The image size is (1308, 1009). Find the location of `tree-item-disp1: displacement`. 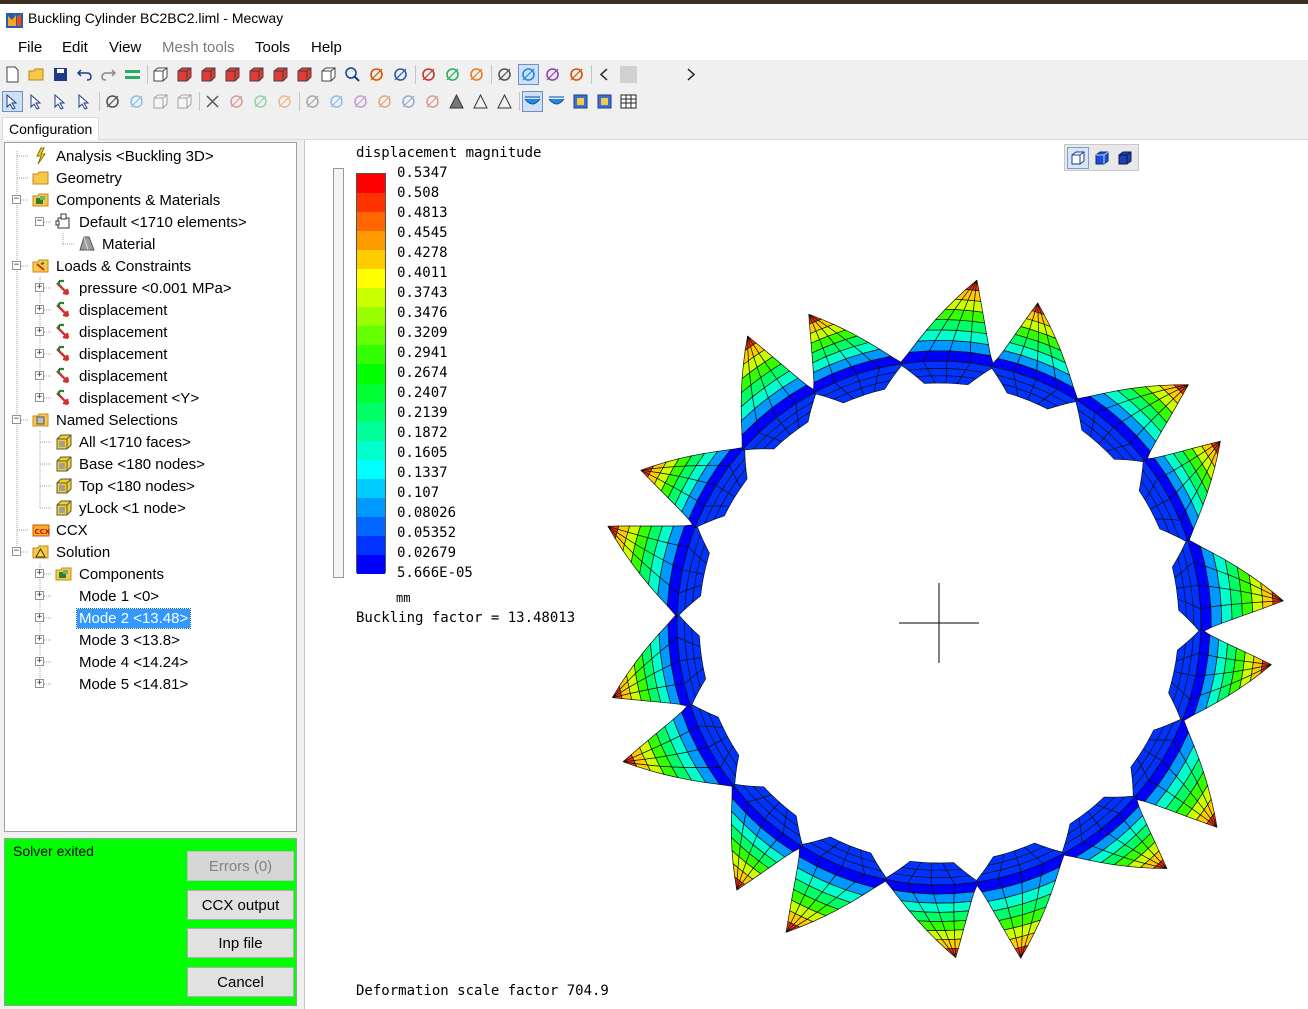

tree-item-disp1: displacement is located at coordinates (111, 310).